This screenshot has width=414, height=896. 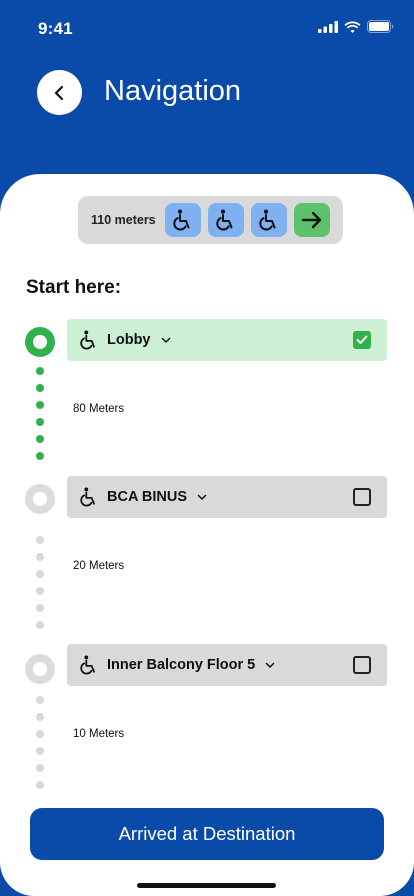 What do you see at coordinates (380, 26) in the screenshot?
I see `battery-icon` at bounding box center [380, 26].